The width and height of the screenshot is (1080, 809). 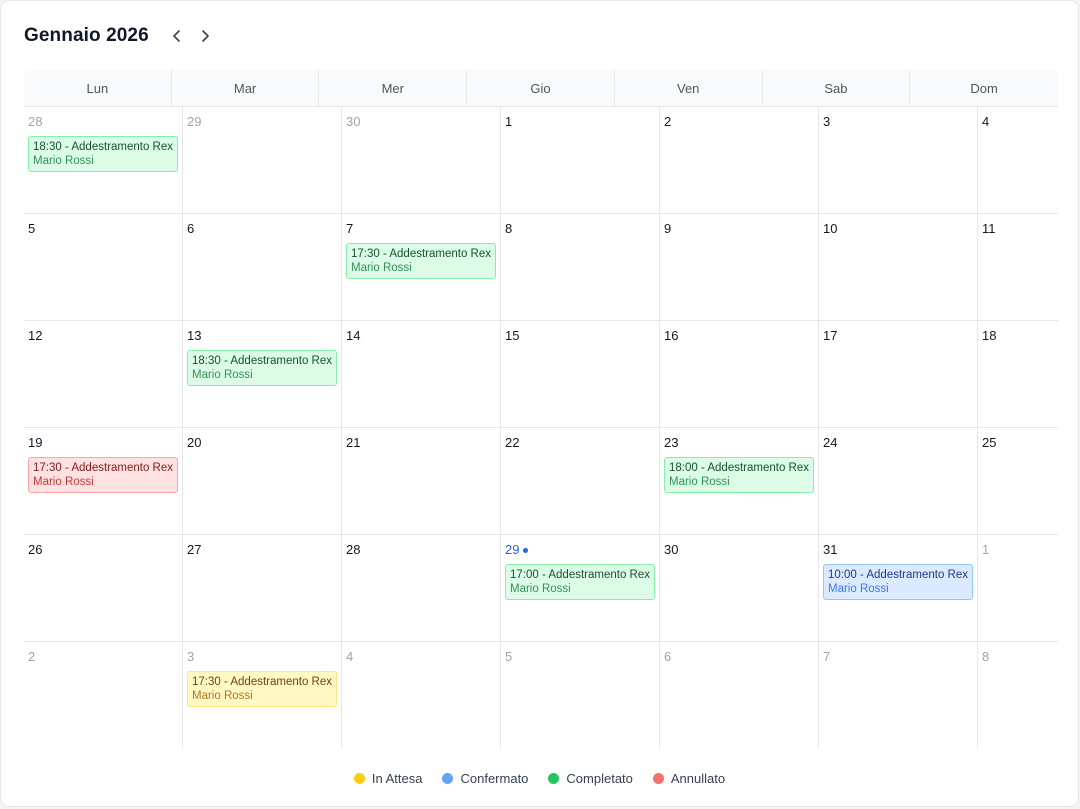 I want to click on day-cell: 12, so click(x=103, y=374).